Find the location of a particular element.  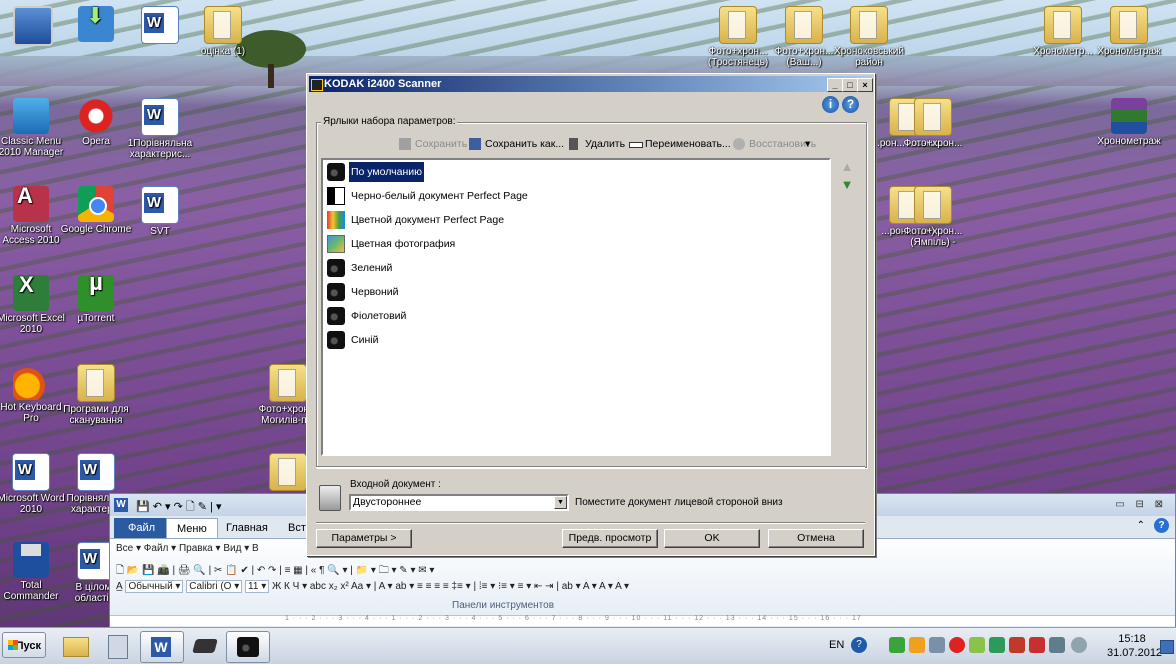

word-taskbar-button: W is located at coordinates (162, 647).